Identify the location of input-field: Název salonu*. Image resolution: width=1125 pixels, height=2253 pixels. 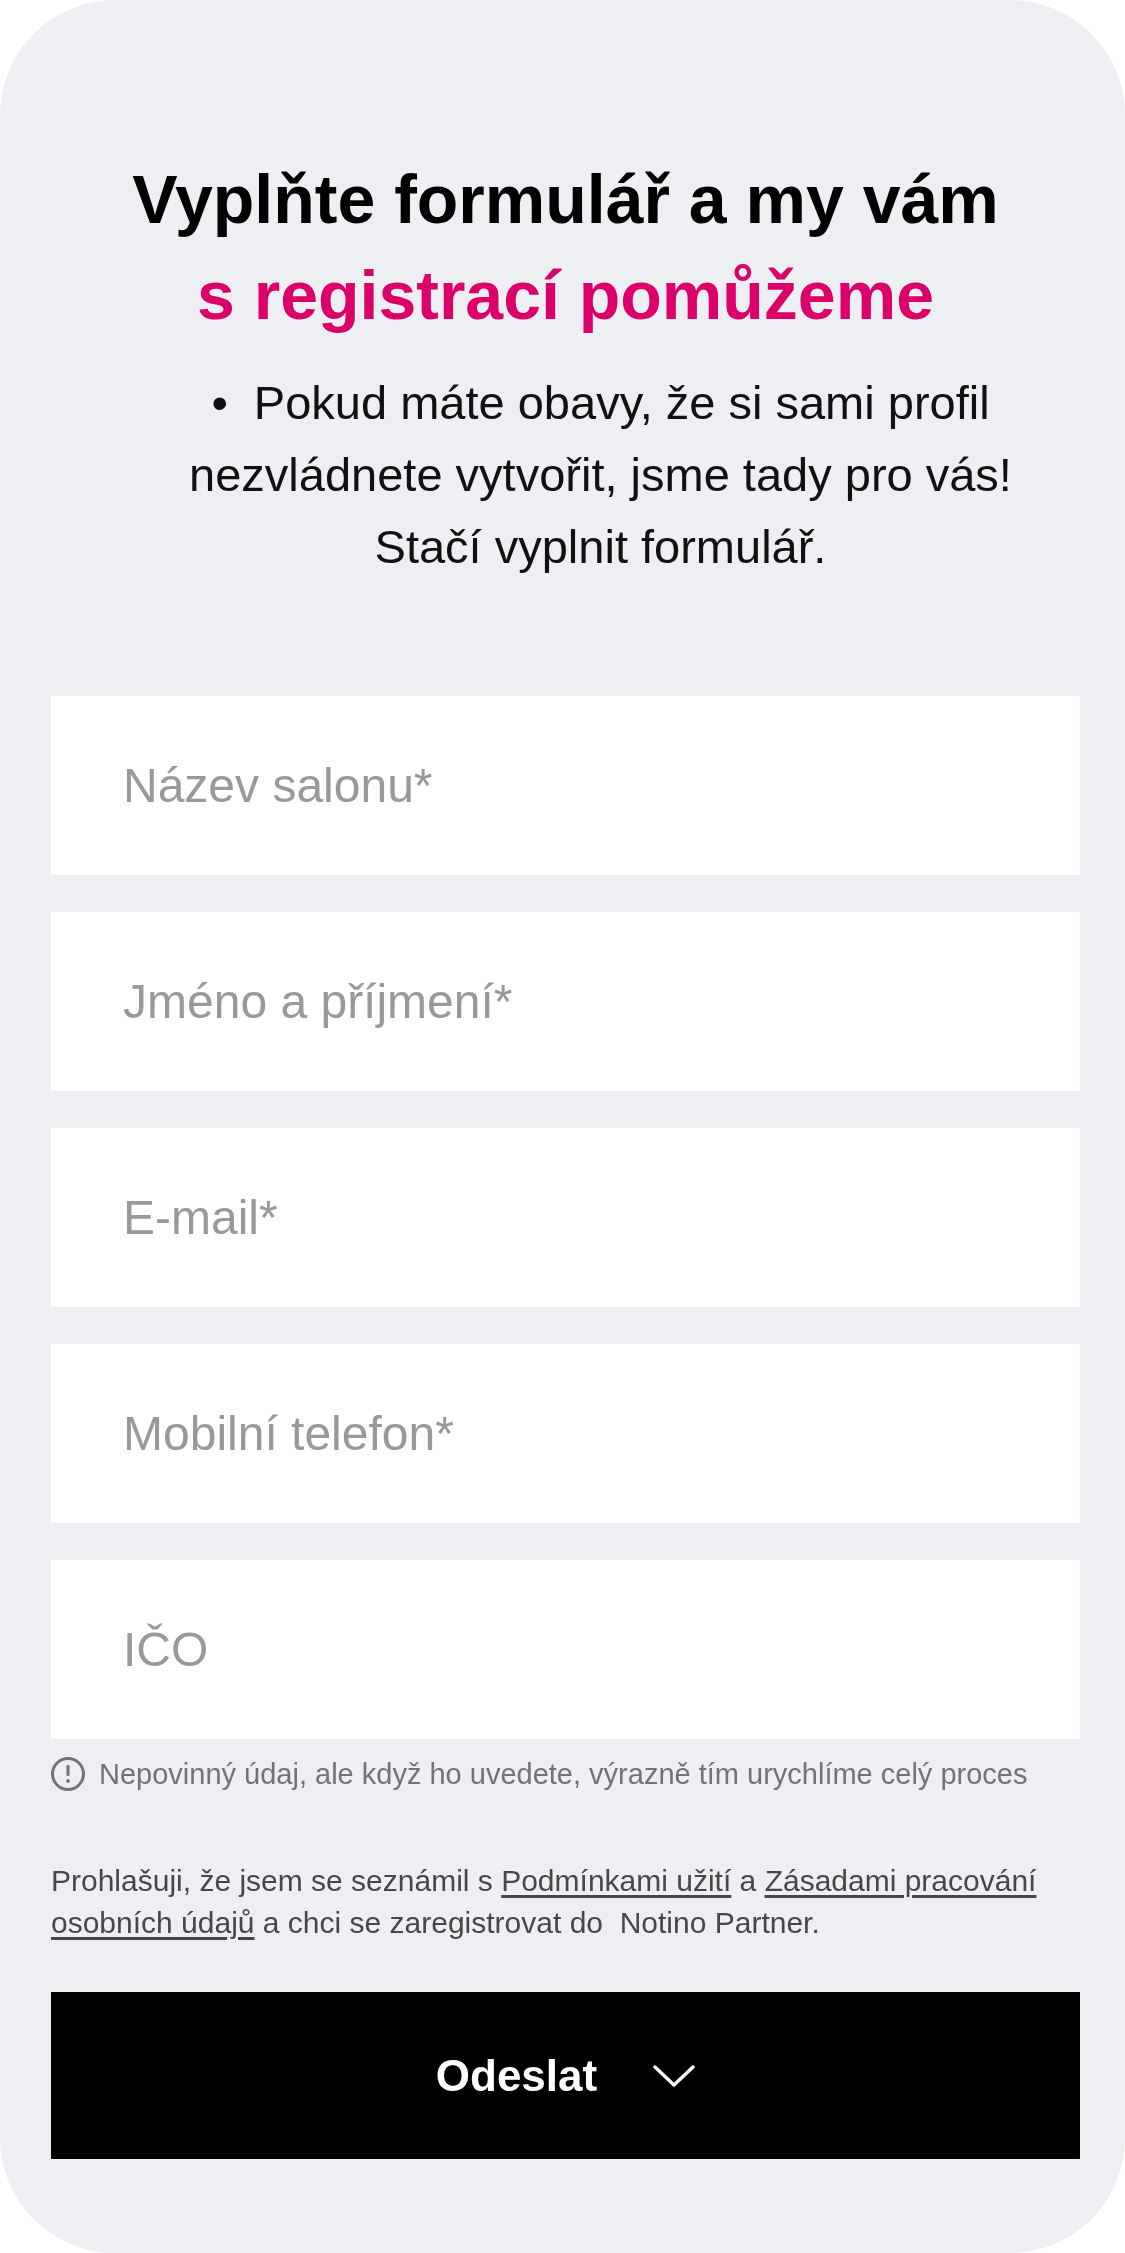
(565, 785).